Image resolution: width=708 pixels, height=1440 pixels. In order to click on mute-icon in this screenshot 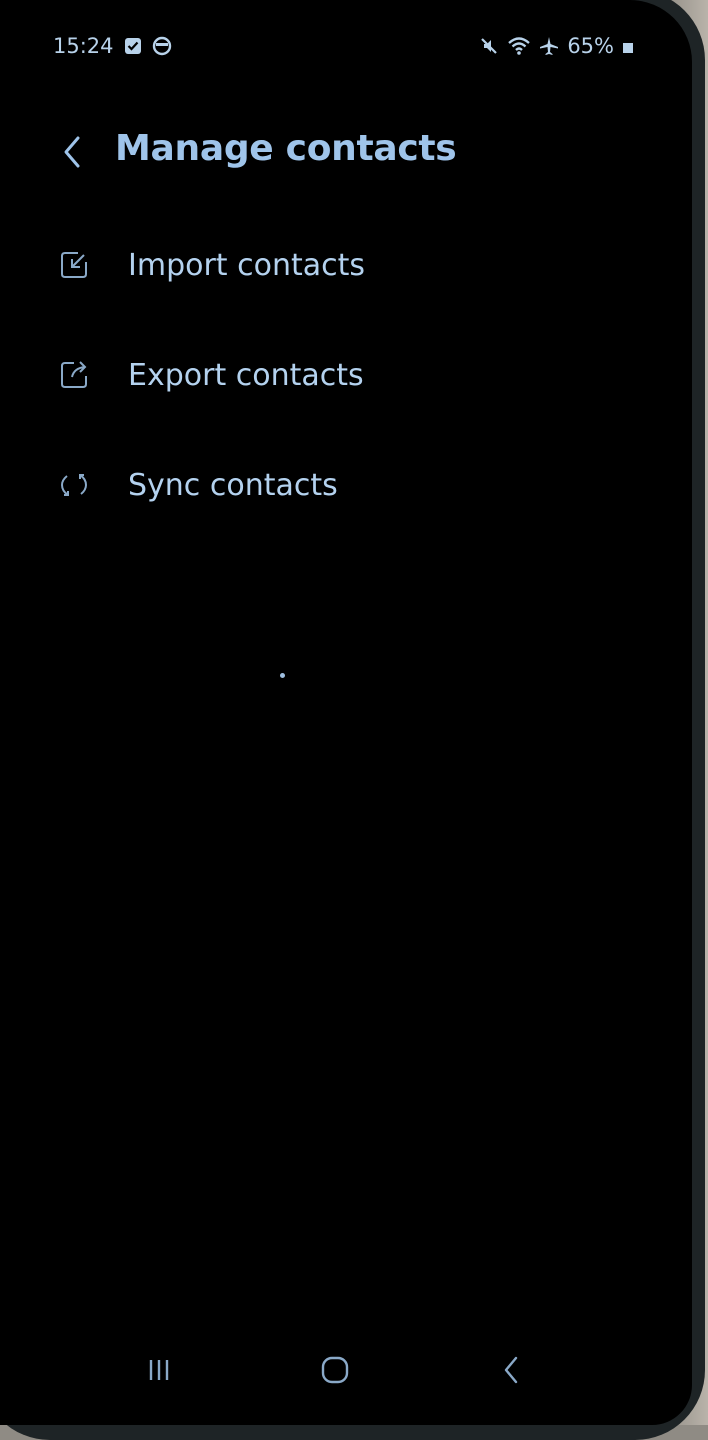, I will do `click(489, 46)`.